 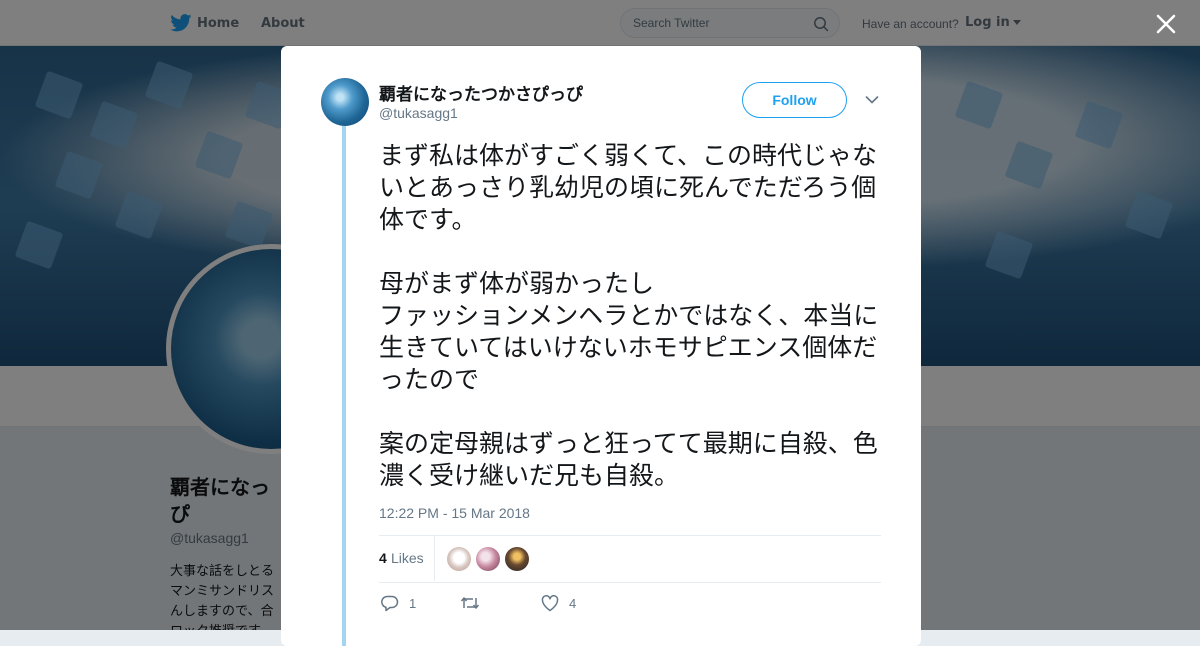 What do you see at coordinates (454, 513) in the screenshot?
I see `tweet-timestamp: 12:22 PM - 15 Mar 2018` at bounding box center [454, 513].